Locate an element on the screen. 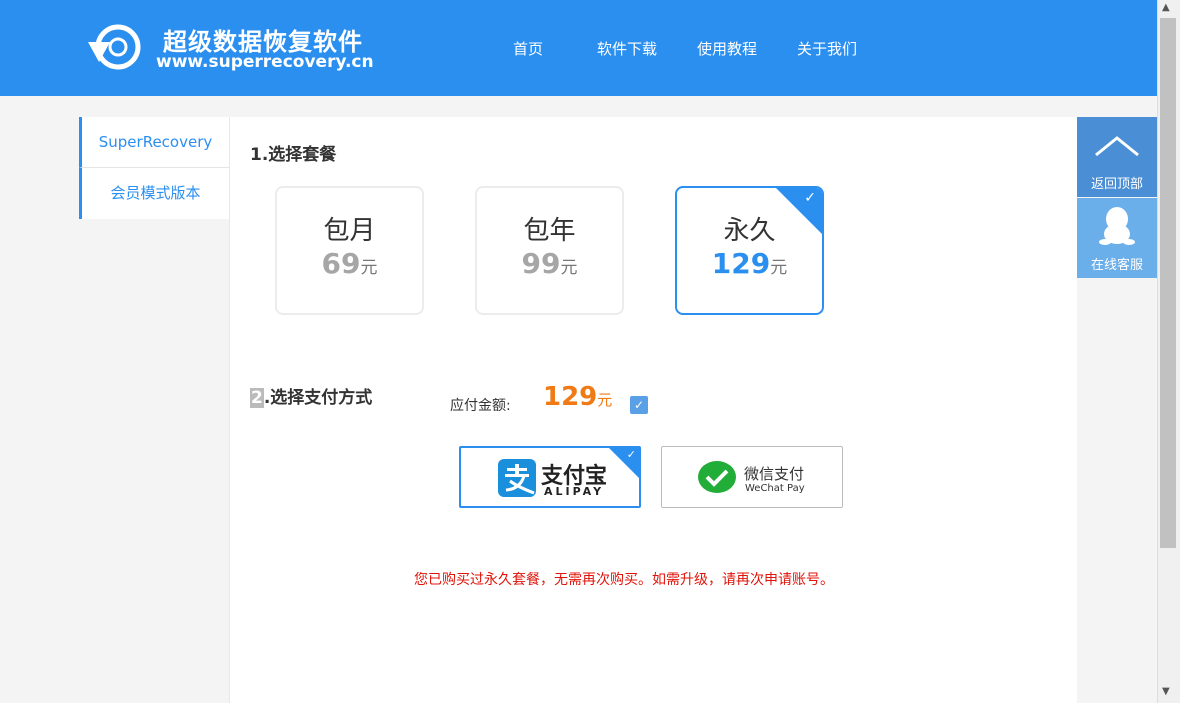 Image resolution: width=1180 pixels, height=703 pixels. site-url: www.superrecovery.cn is located at coordinates (265, 62).